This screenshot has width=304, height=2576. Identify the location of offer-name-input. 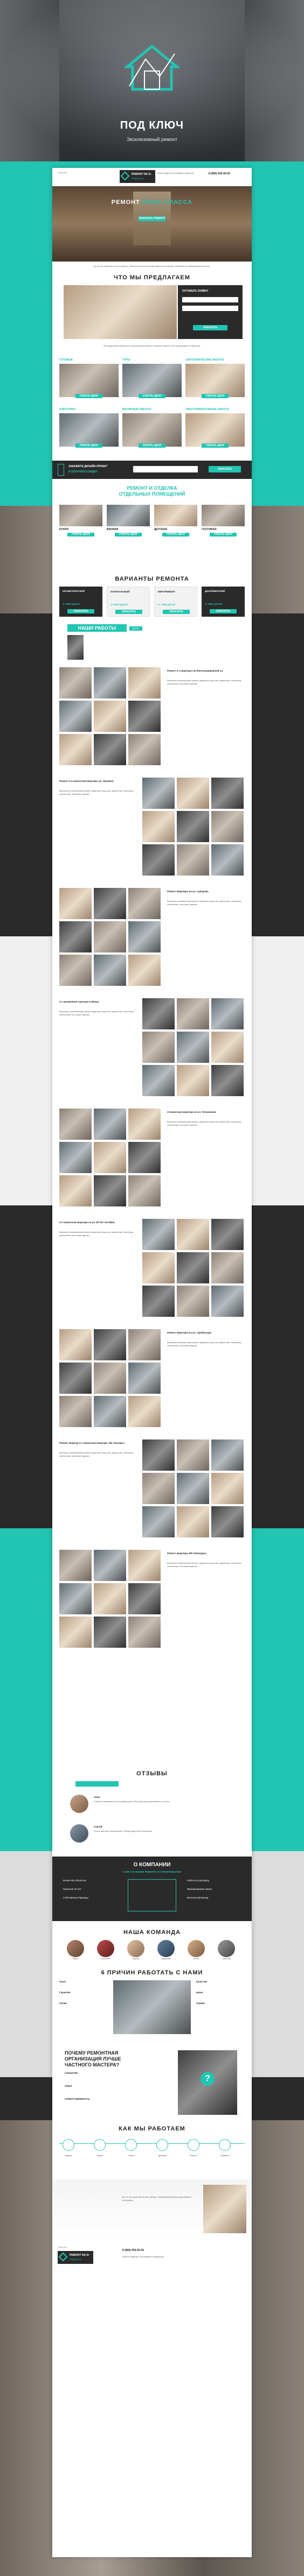
(210, 299).